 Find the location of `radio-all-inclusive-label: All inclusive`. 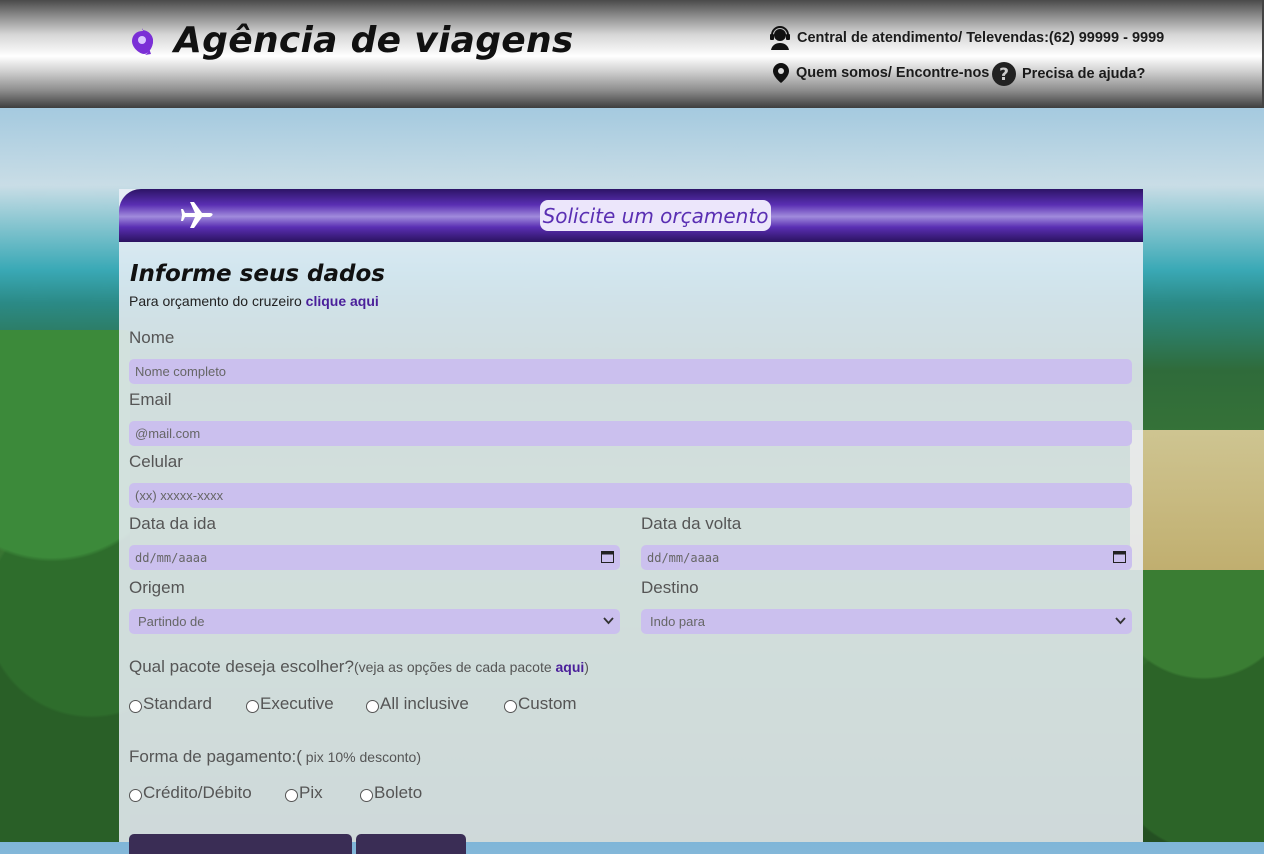

radio-all-inclusive-label: All inclusive is located at coordinates (424, 703).